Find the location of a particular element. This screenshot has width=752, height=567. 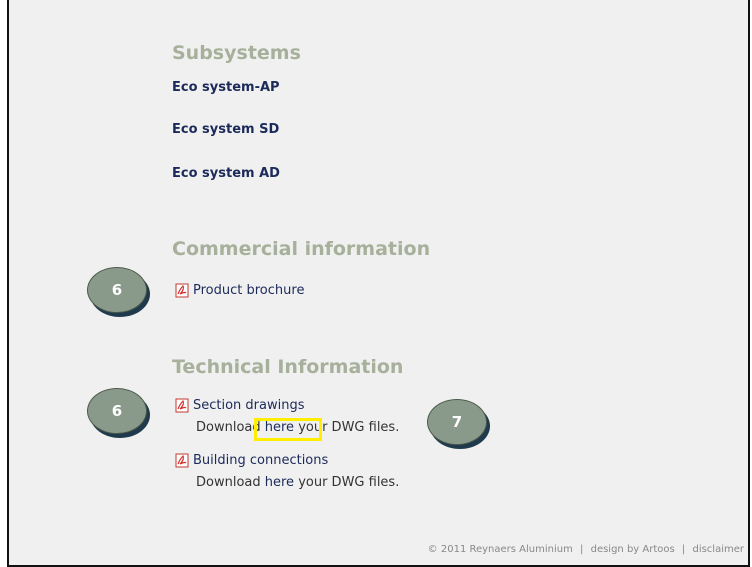

section-drawings-row: Section drawings is located at coordinates (240, 405).